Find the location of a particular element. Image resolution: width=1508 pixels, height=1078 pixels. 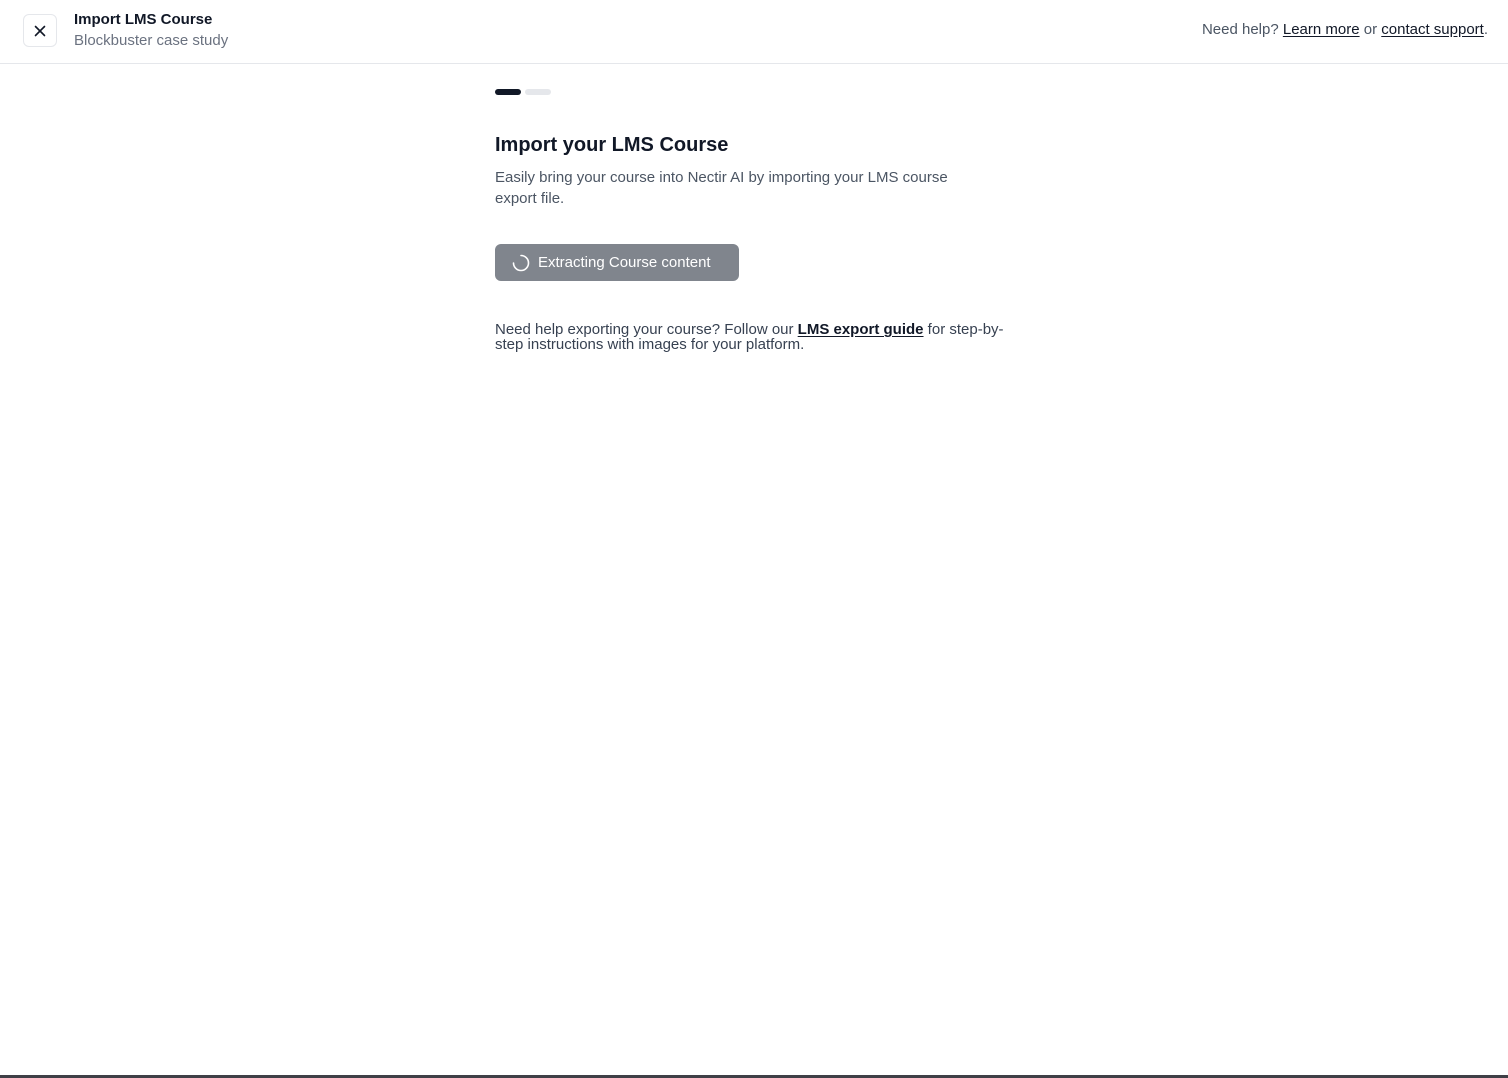

lms-export-guide-link: LMS export guide is located at coordinates (861, 329).